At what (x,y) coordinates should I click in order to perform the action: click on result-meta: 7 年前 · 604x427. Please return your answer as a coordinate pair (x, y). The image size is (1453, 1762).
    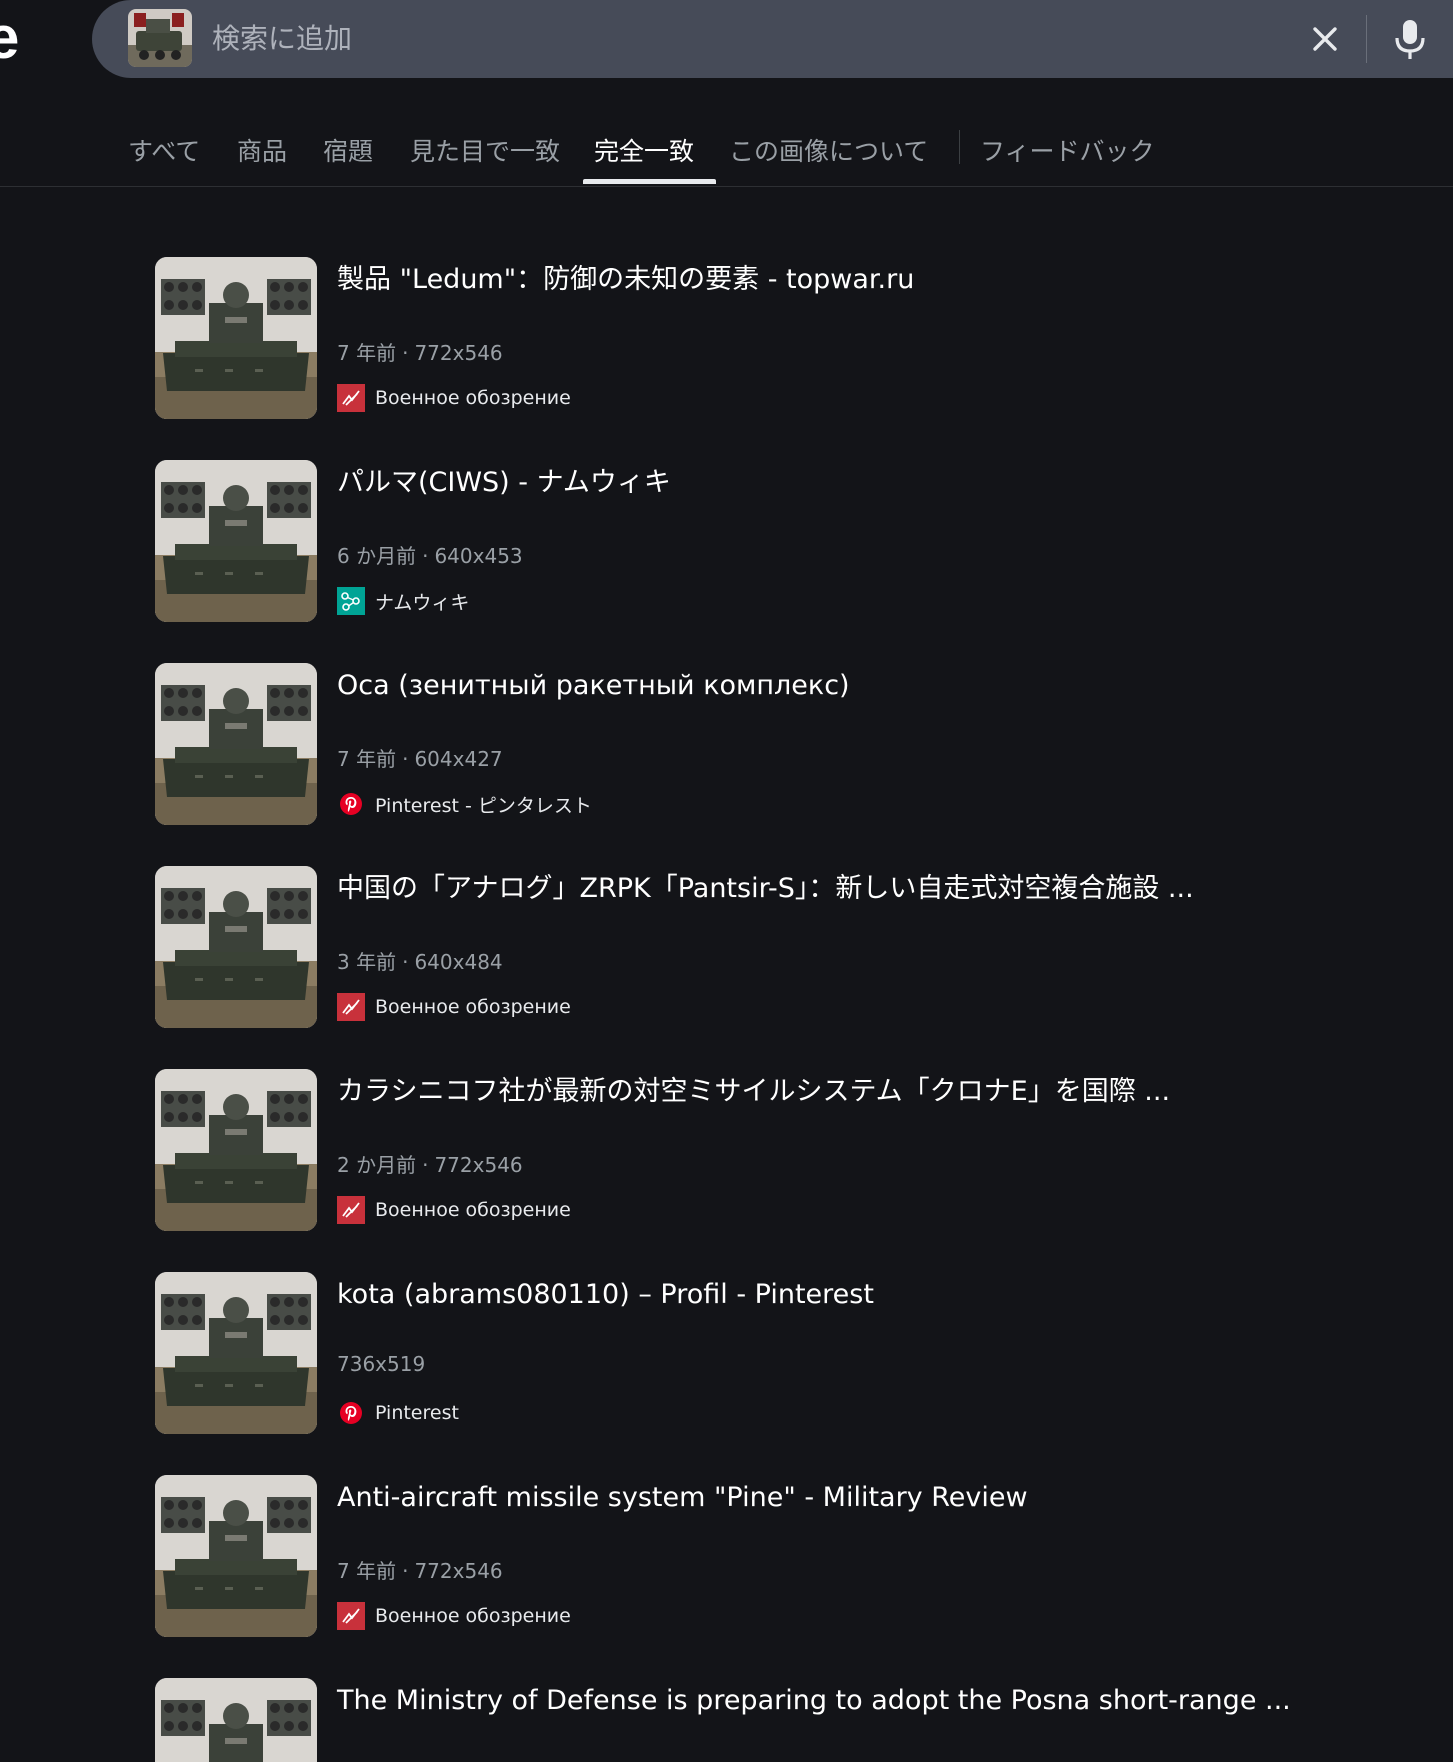
    Looking at the image, I should click on (420, 759).